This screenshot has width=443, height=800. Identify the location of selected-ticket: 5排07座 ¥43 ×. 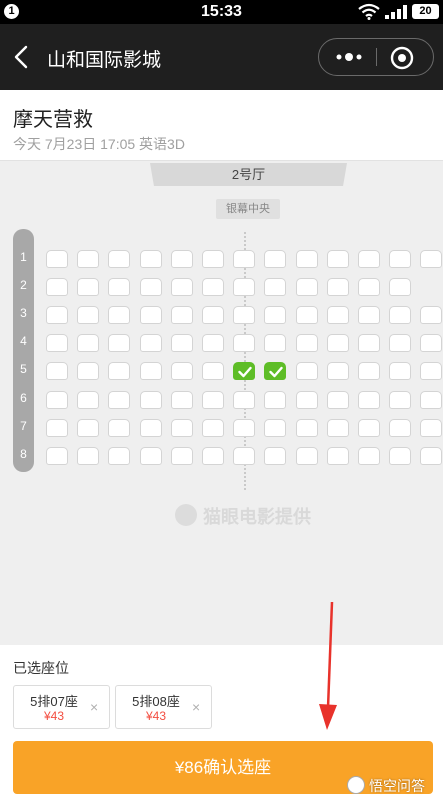
(61, 707).